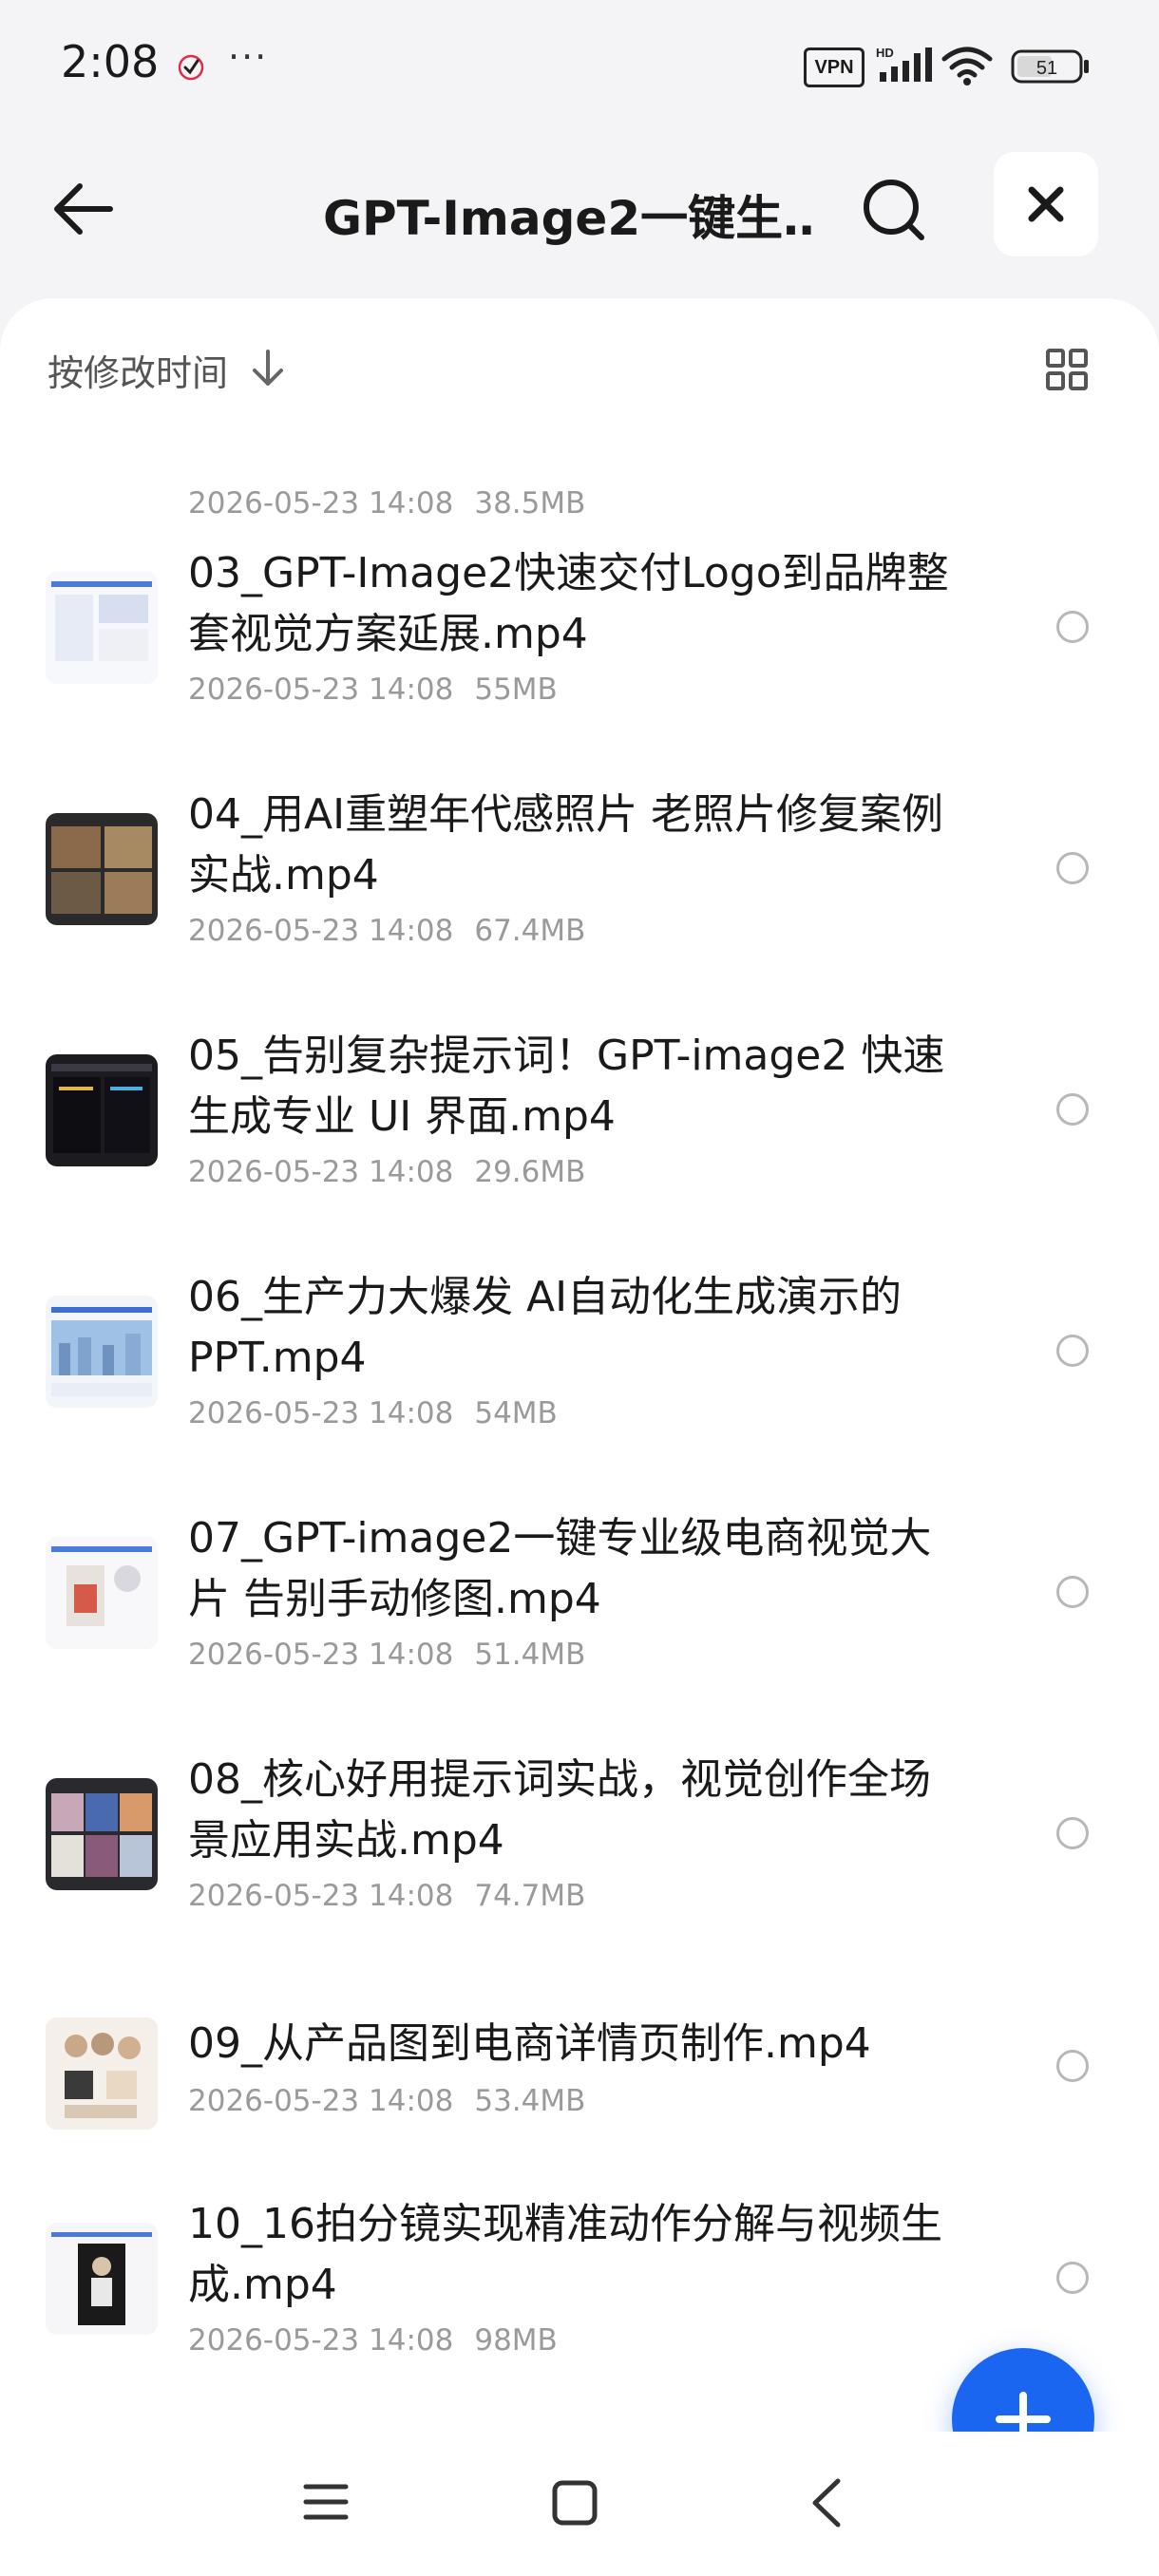 The image size is (1159, 2576). What do you see at coordinates (885, 53) in the screenshot?
I see `signal-hd-label: HD` at bounding box center [885, 53].